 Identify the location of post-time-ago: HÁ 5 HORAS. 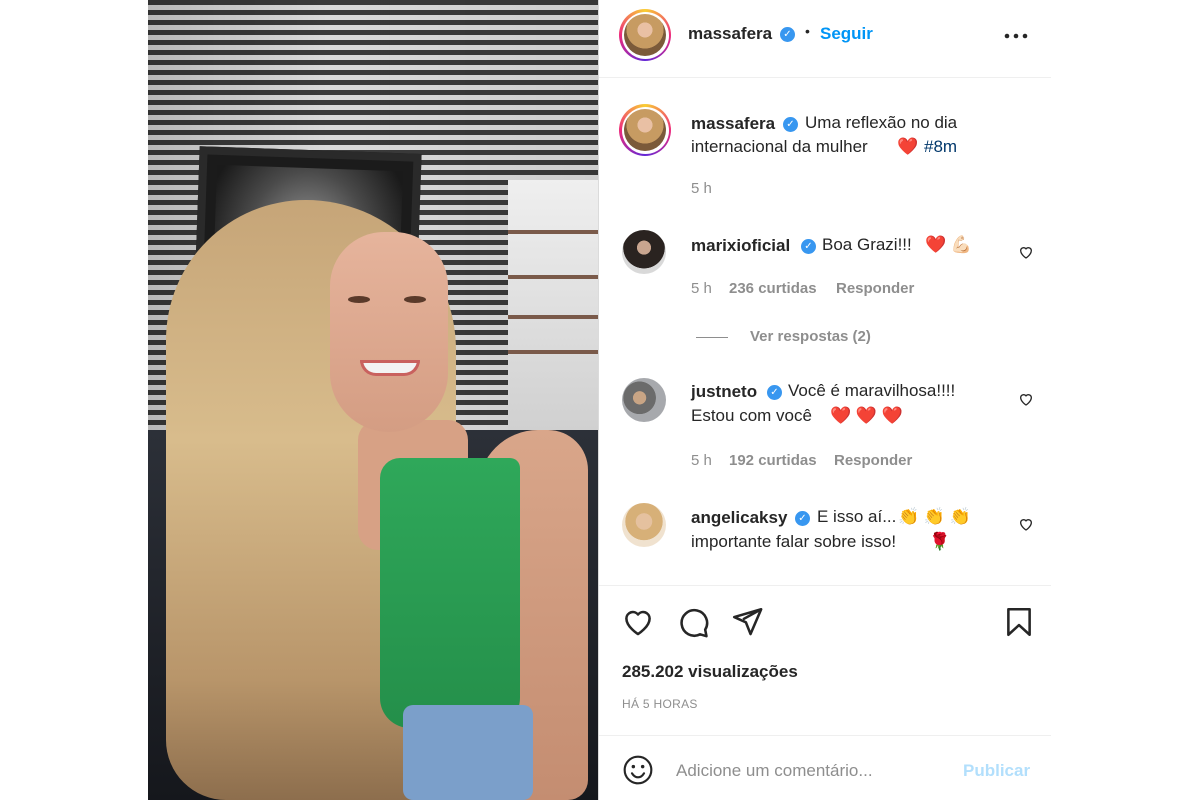
(660, 704).